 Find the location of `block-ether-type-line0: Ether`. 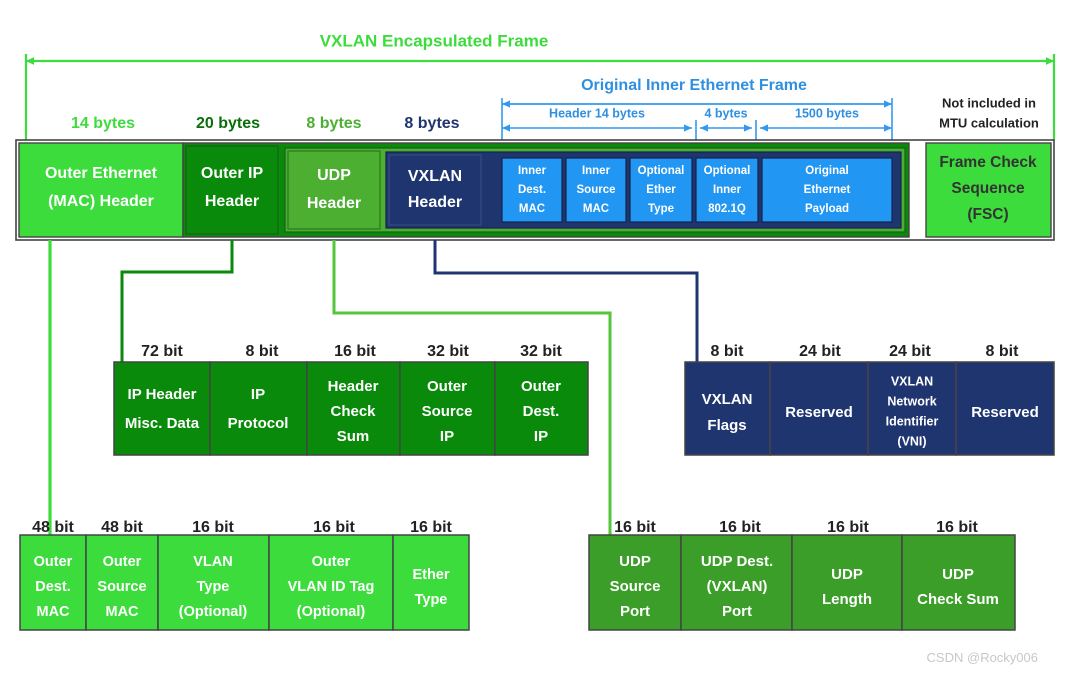

block-ether-type-line0: Ether is located at coordinates (430, 575).